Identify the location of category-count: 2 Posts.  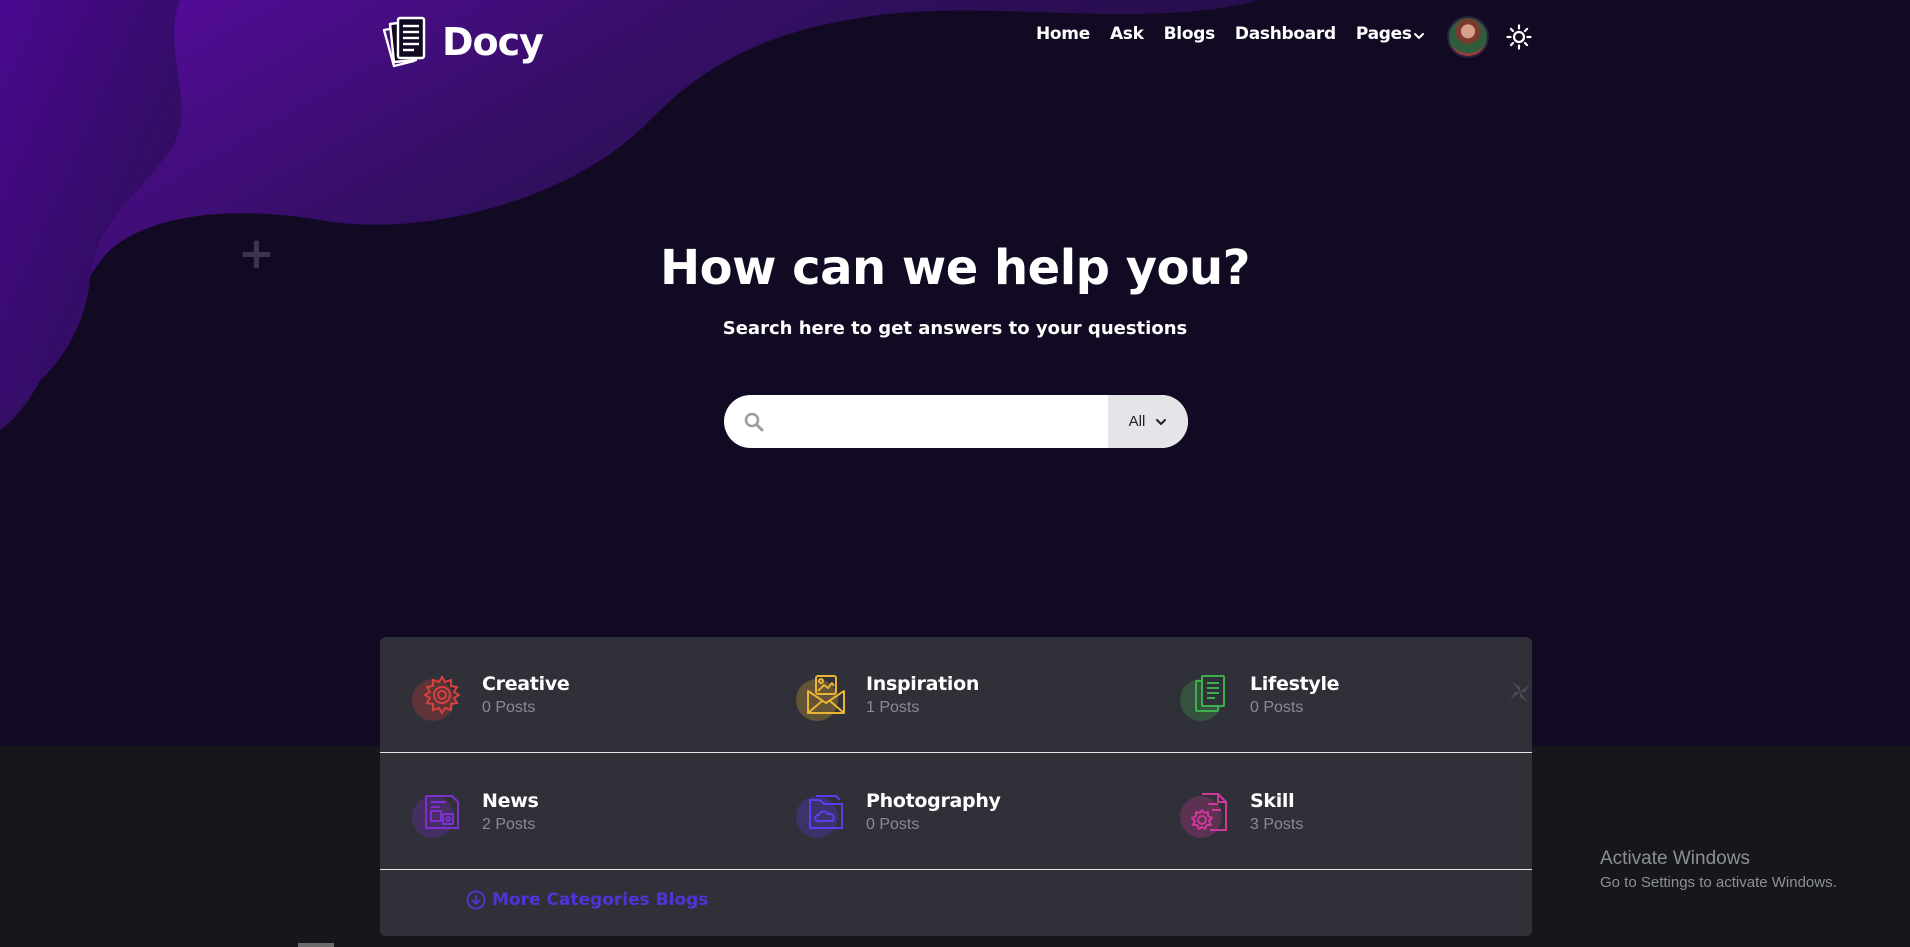
(509, 824).